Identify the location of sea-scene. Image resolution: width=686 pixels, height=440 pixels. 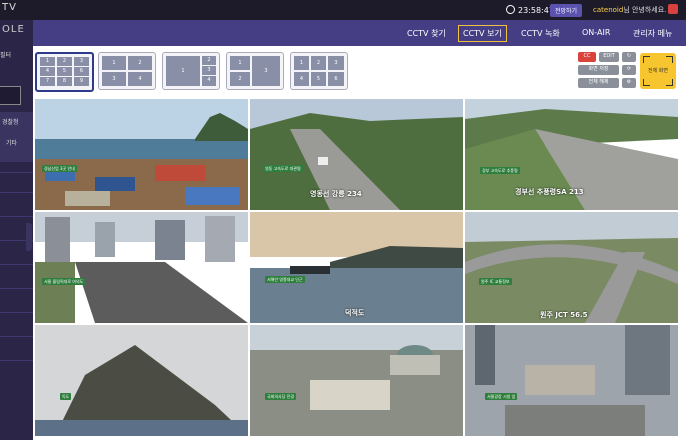
(356, 267).